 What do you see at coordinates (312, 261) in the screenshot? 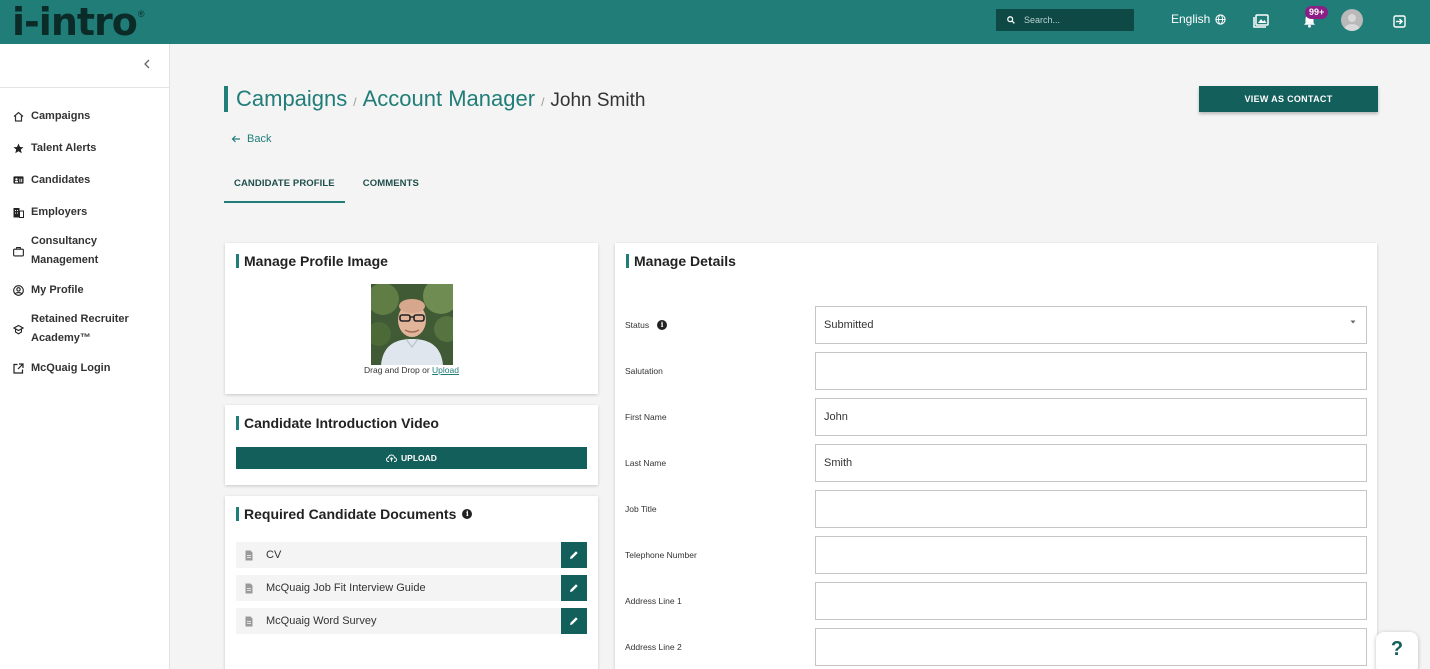
I see `card-title: Manage Profile Image` at bounding box center [312, 261].